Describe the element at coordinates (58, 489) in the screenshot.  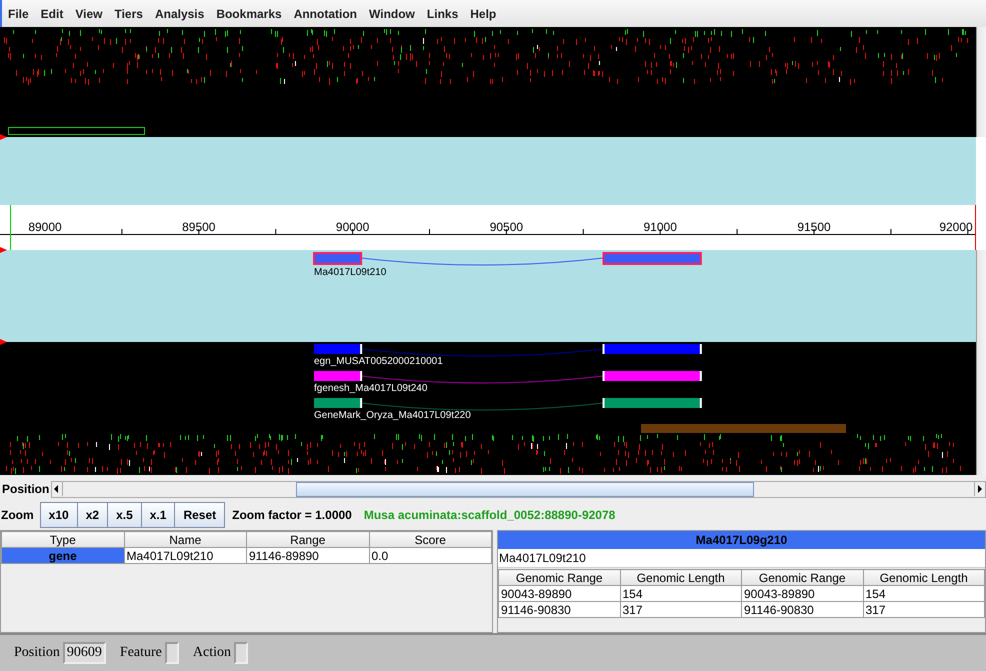
I see `scroll-left-icon` at that location.